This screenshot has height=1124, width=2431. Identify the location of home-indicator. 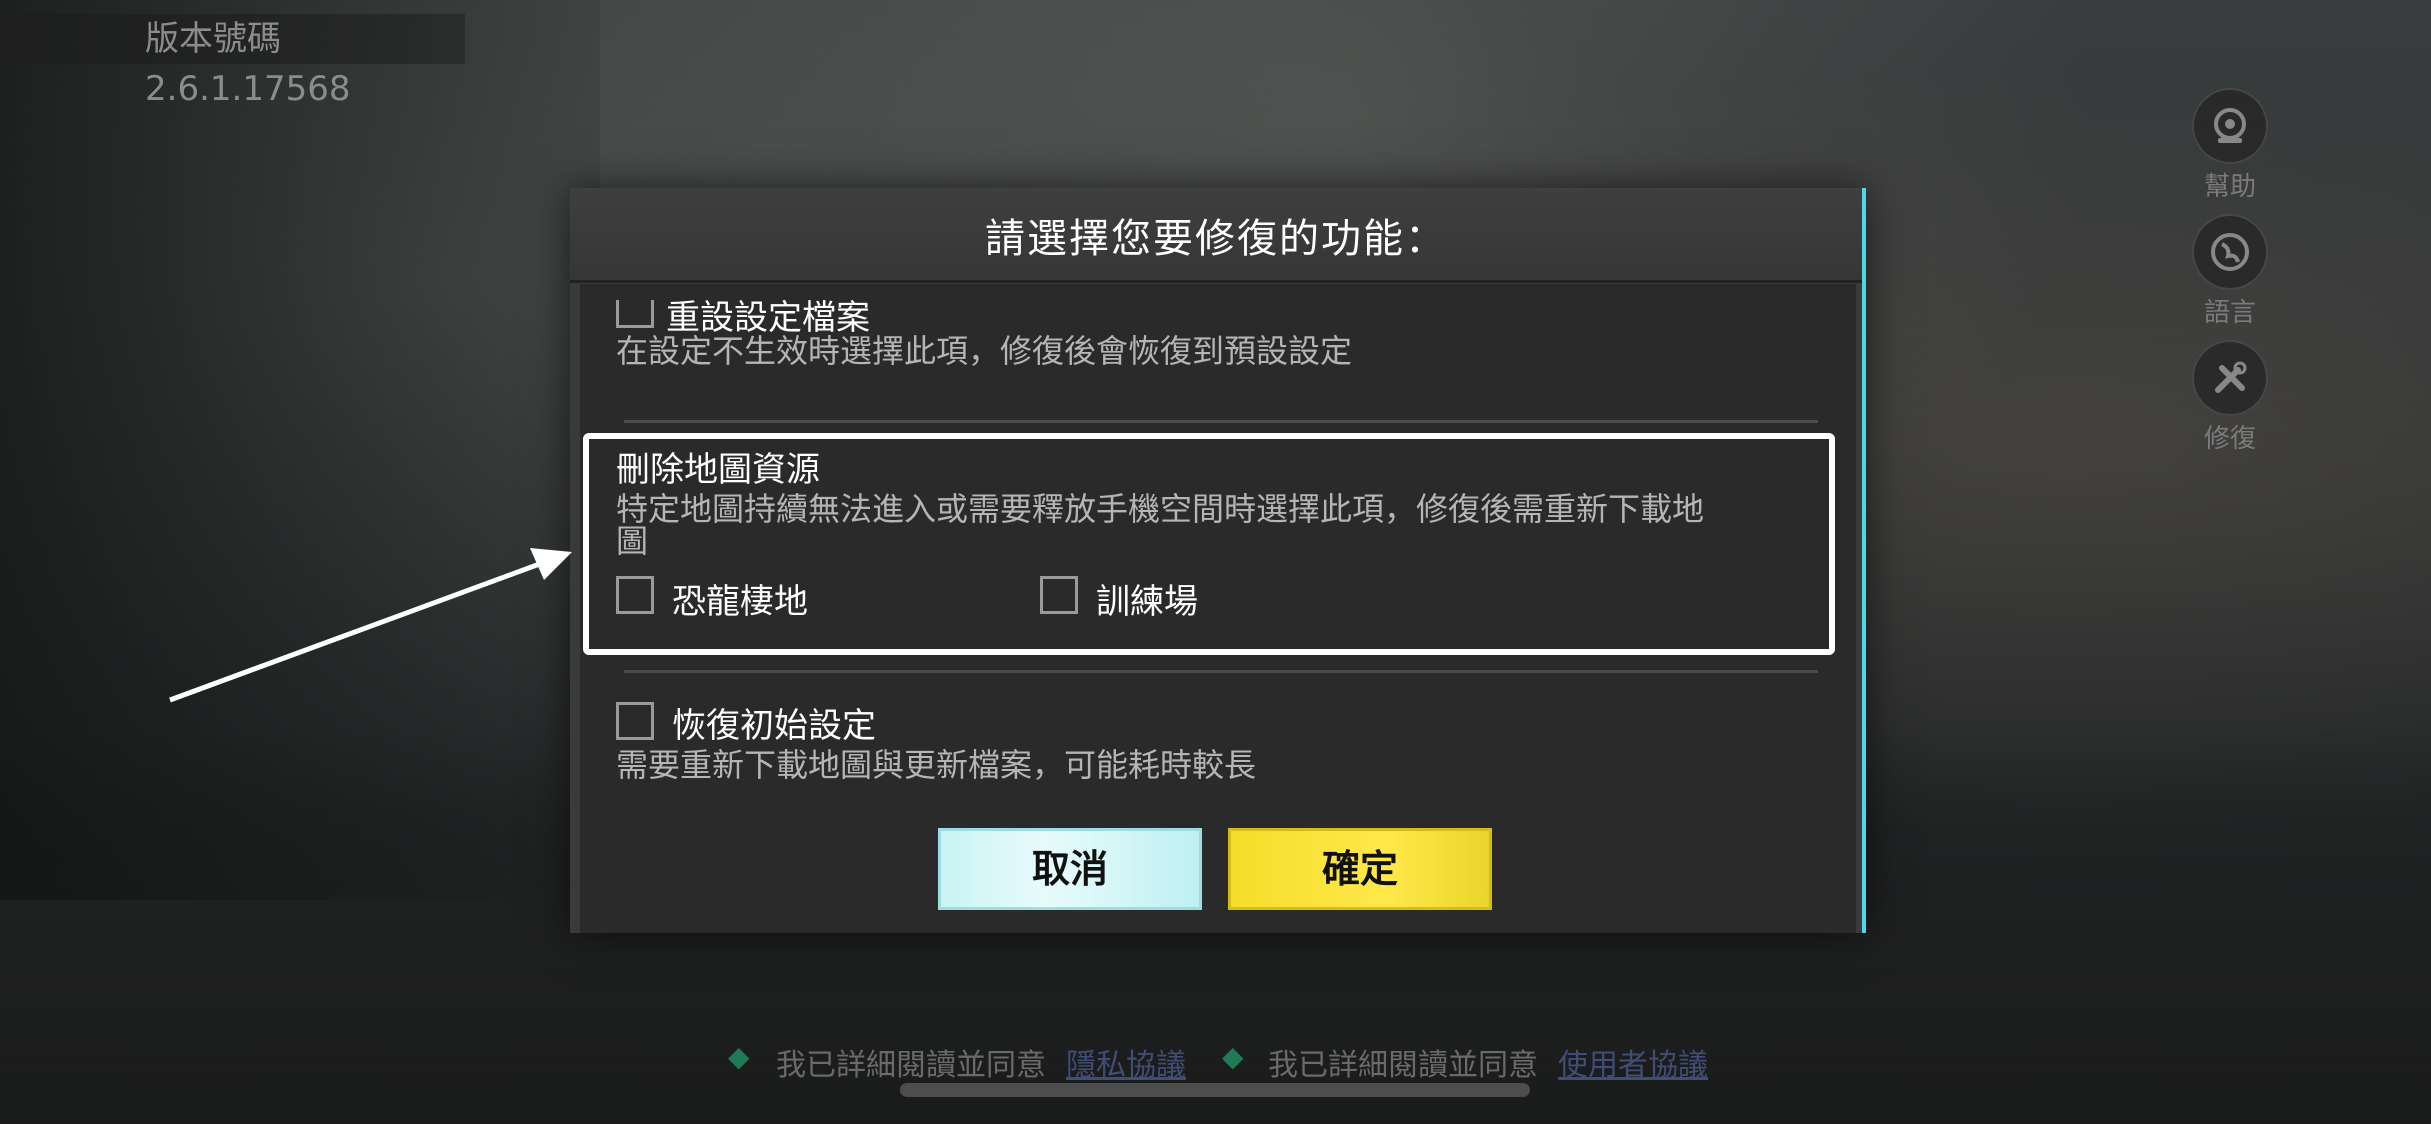
(1215, 1090).